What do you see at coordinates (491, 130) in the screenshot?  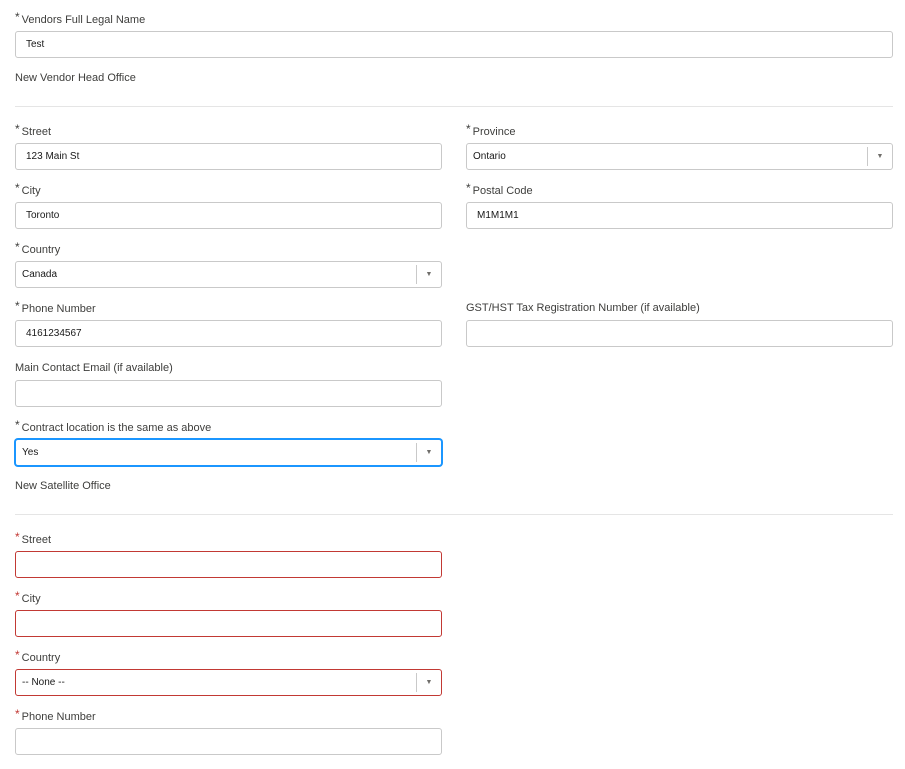 I see `province-label: * Province` at bounding box center [491, 130].